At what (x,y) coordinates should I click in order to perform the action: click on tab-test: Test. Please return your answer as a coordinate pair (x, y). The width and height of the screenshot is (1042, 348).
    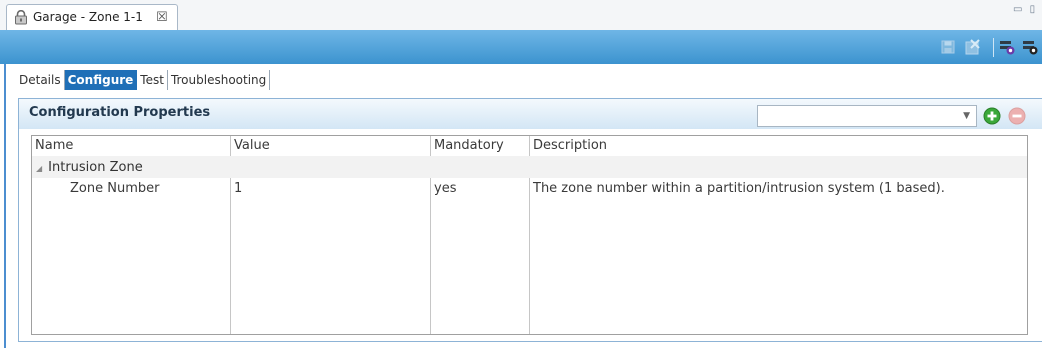
    Looking at the image, I should click on (152, 80).